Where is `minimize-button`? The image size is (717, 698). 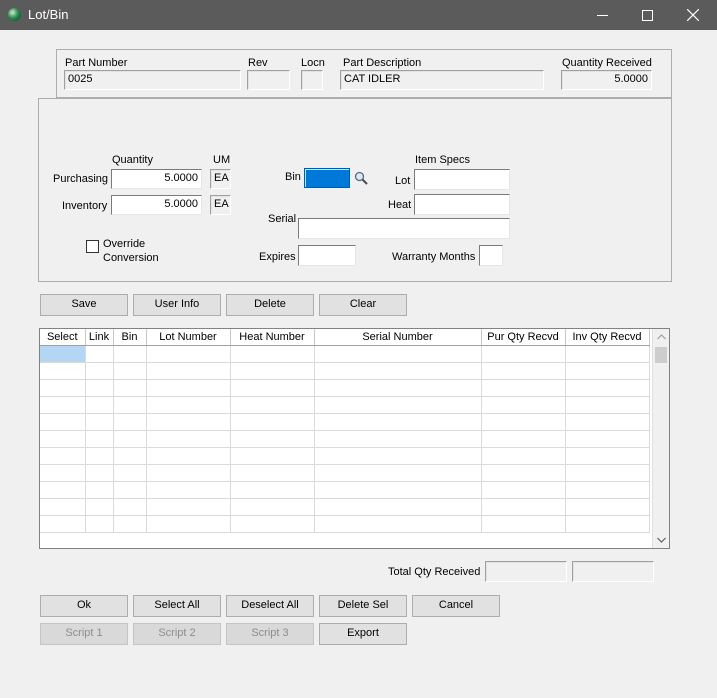 minimize-button is located at coordinates (602, 15).